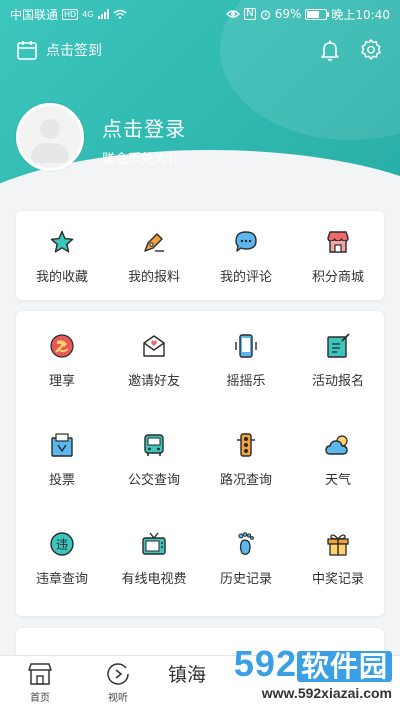  Describe the element at coordinates (154, 558) in the screenshot. I see `service-cable-tv-fee: 有线电视费` at that location.